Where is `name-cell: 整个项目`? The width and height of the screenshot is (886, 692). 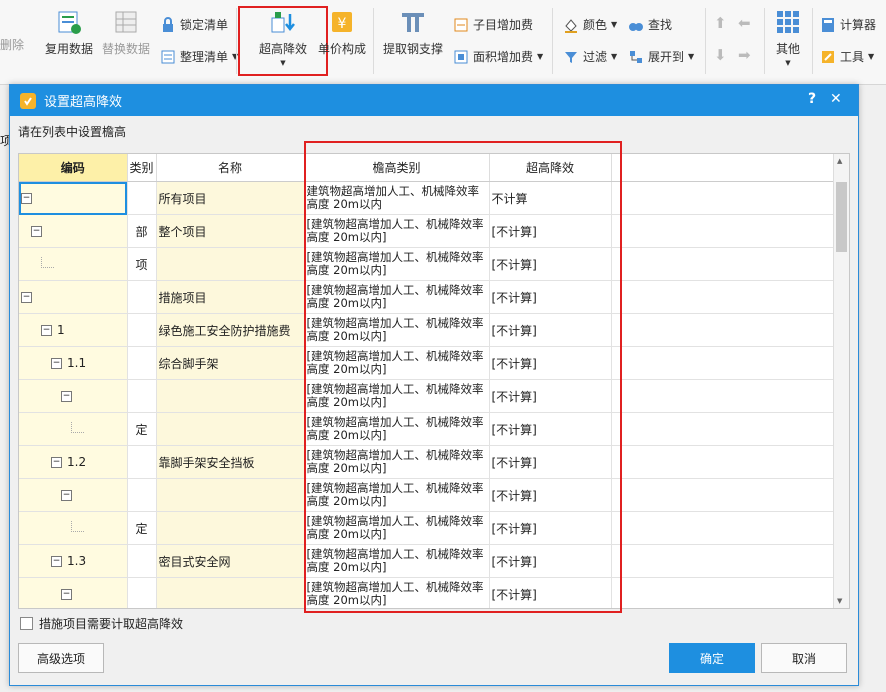
name-cell: 整个项目 is located at coordinates (230, 231).